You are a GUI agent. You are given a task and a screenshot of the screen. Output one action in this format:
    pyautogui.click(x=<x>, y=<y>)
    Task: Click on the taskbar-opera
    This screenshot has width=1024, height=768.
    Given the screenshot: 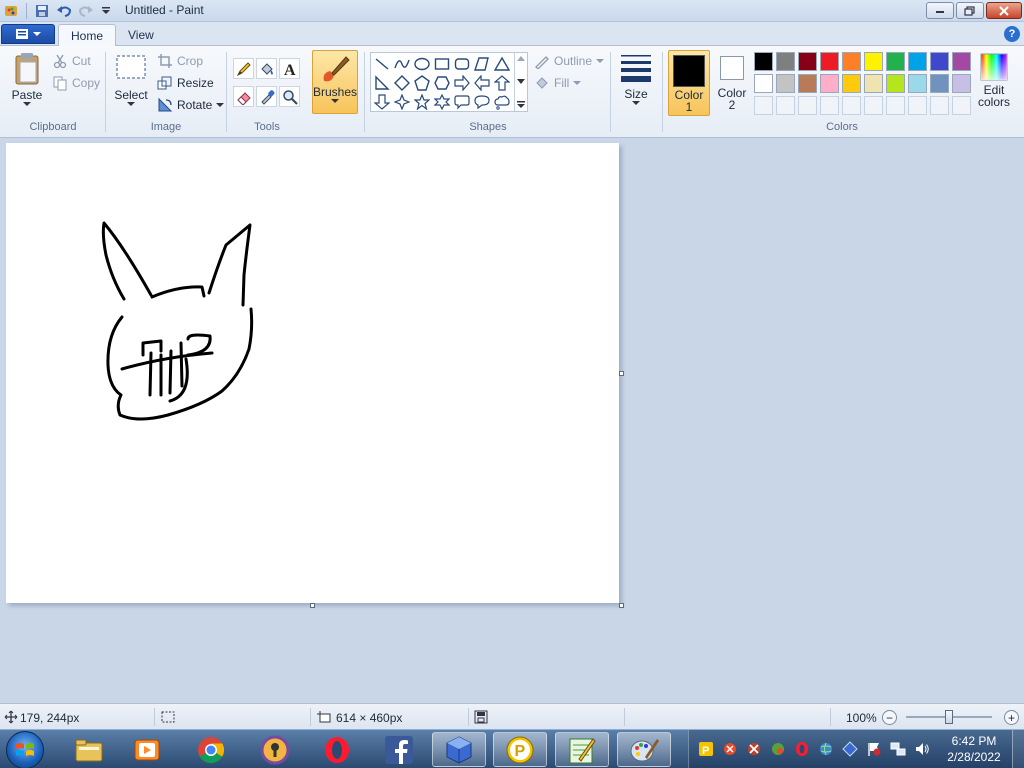 What is the action you would take?
    pyautogui.click(x=337, y=749)
    